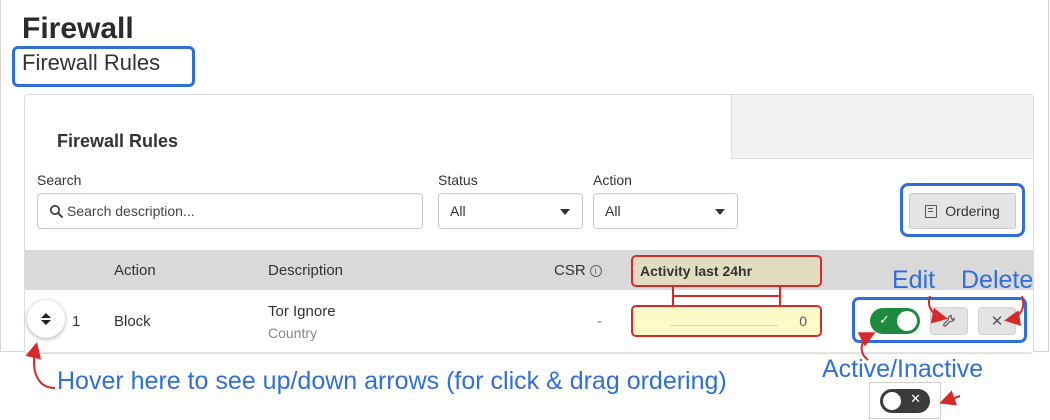  I want to click on search-icon, so click(56, 211).